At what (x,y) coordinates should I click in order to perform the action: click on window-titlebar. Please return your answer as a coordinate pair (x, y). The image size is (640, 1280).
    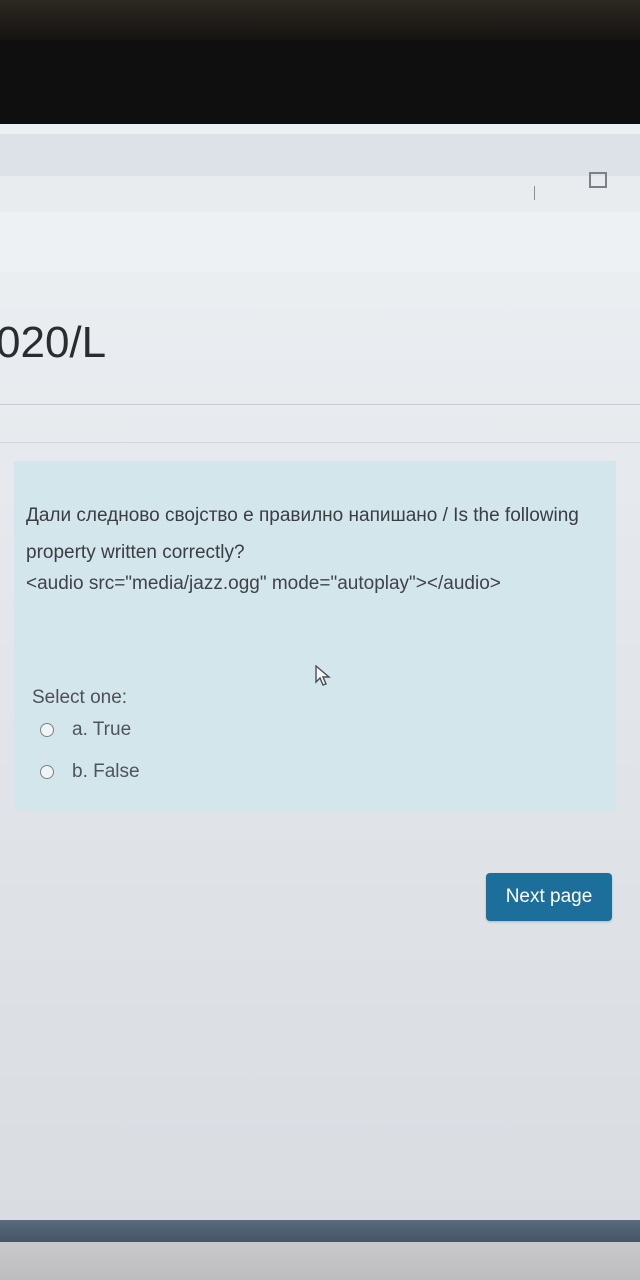
    Looking at the image, I should click on (320, 155).